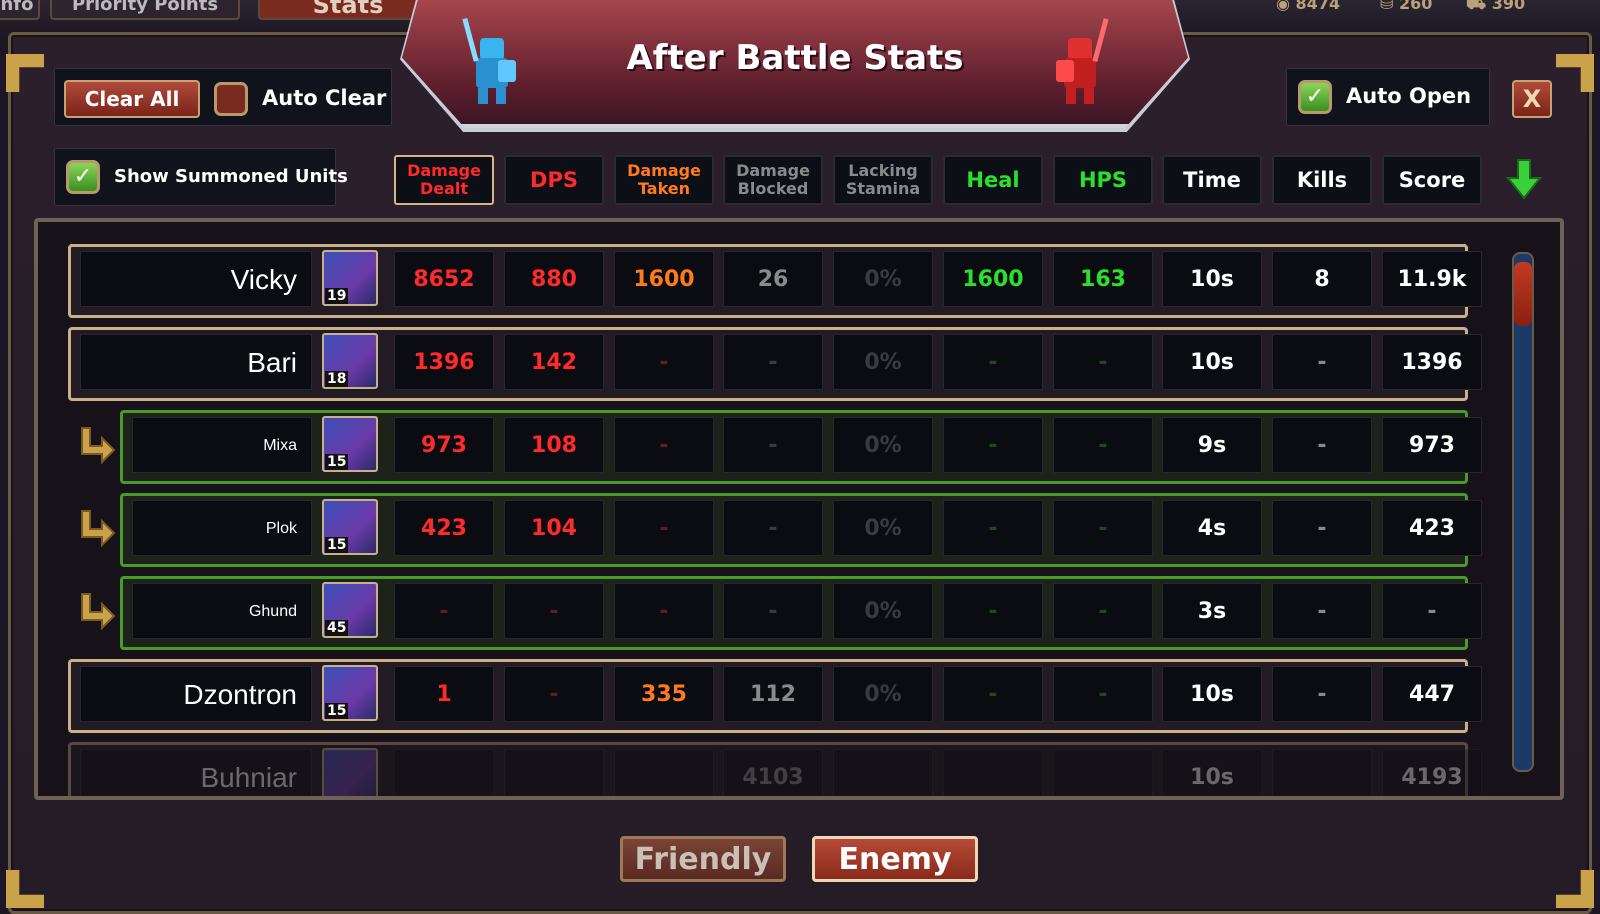  I want to click on cargo-icon: ⛟, so click(1476, 6).